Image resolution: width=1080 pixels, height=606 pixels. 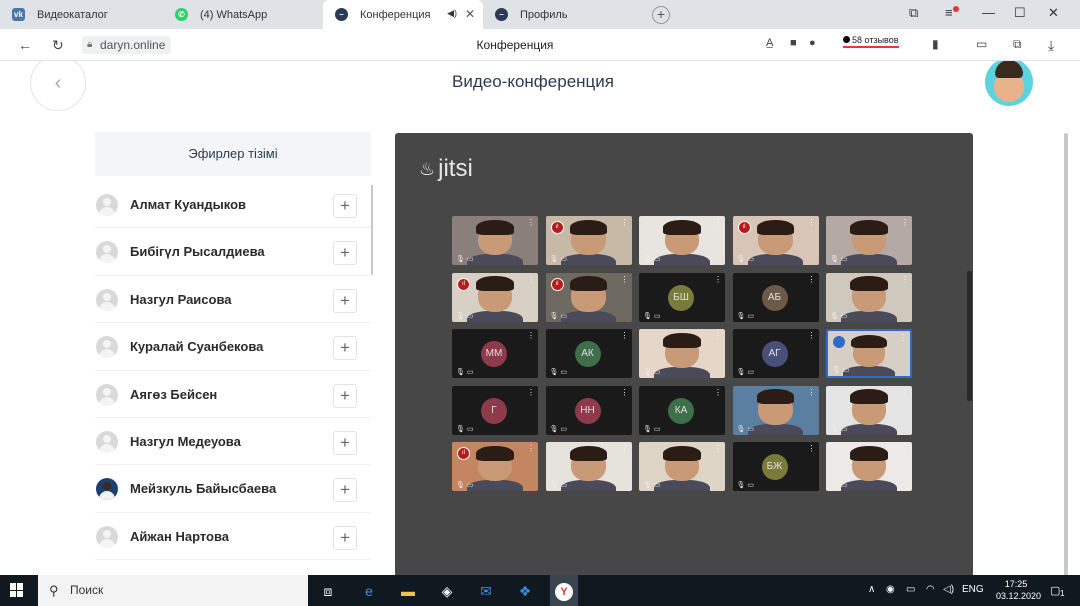 What do you see at coordinates (935, 44) in the screenshot?
I see `bookmark-icon: ▮` at bounding box center [935, 44].